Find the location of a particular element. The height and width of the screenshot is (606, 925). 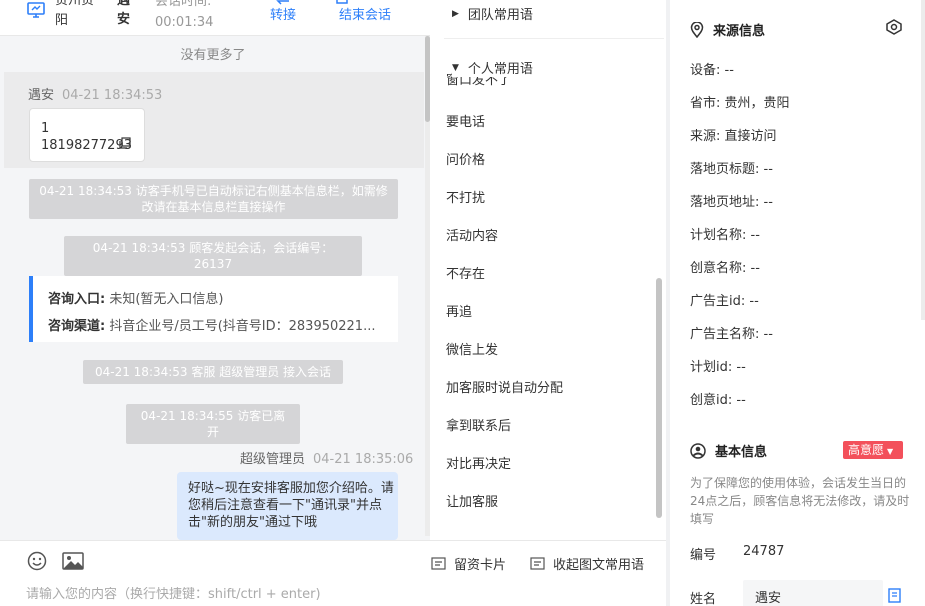

consult-entry-value: 未知(暂无入口信息) is located at coordinates (166, 299).